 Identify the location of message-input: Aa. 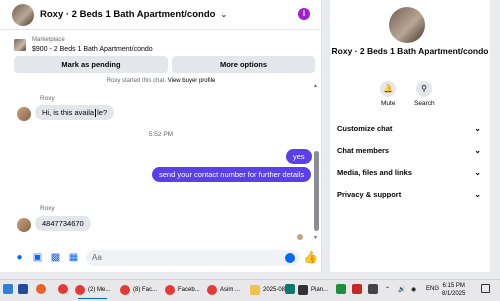
(193, 258).